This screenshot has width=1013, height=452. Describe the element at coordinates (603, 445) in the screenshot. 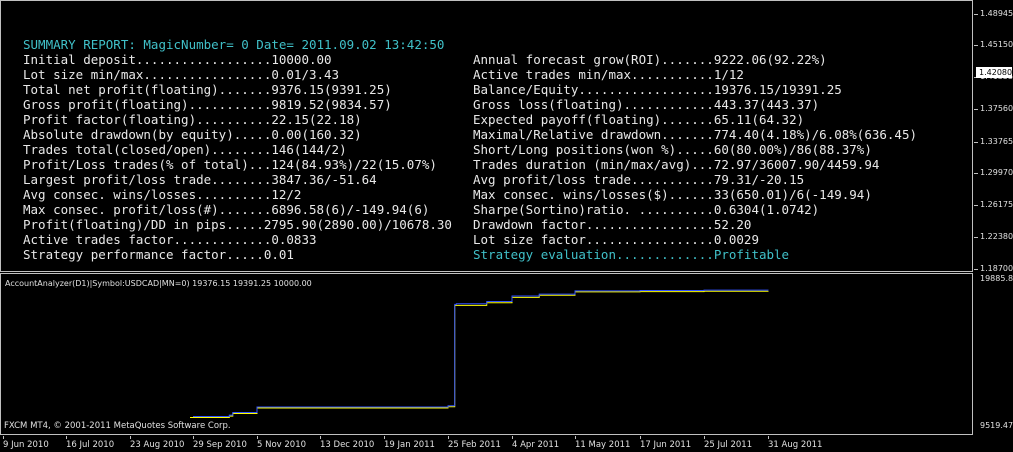

I see `time-label: 11 May 2011` at that location.